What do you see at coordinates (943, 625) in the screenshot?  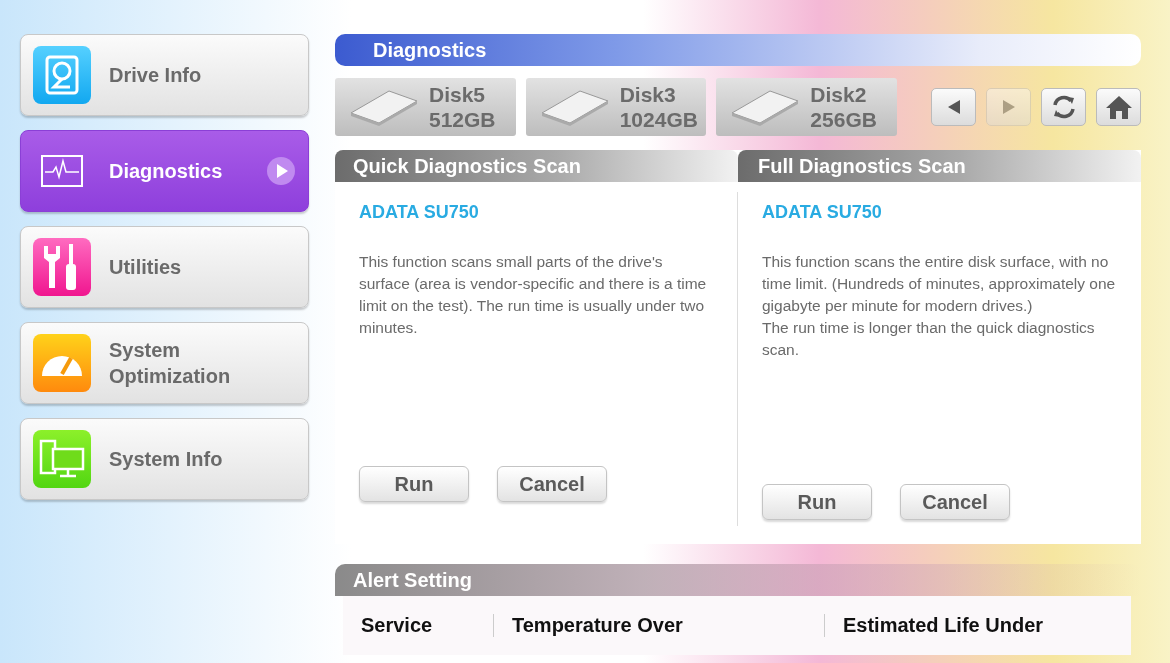 I see `column-header: Estimated Life Under` at bounding box center [943, 625].